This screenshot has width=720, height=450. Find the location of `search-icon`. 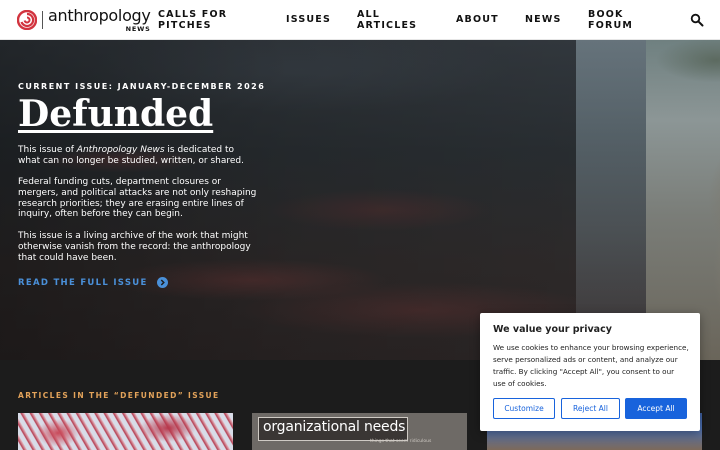

search-icon is located at coordinates (697, 20).